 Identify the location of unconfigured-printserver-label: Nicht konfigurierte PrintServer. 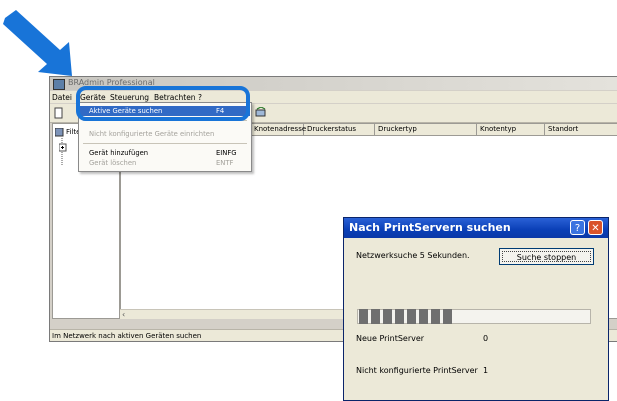
(417, 370).